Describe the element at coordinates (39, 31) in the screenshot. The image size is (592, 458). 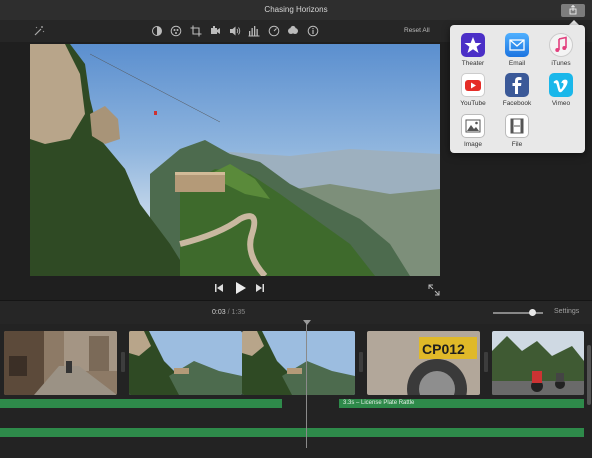
I see `magic-wand-icon` at that location.